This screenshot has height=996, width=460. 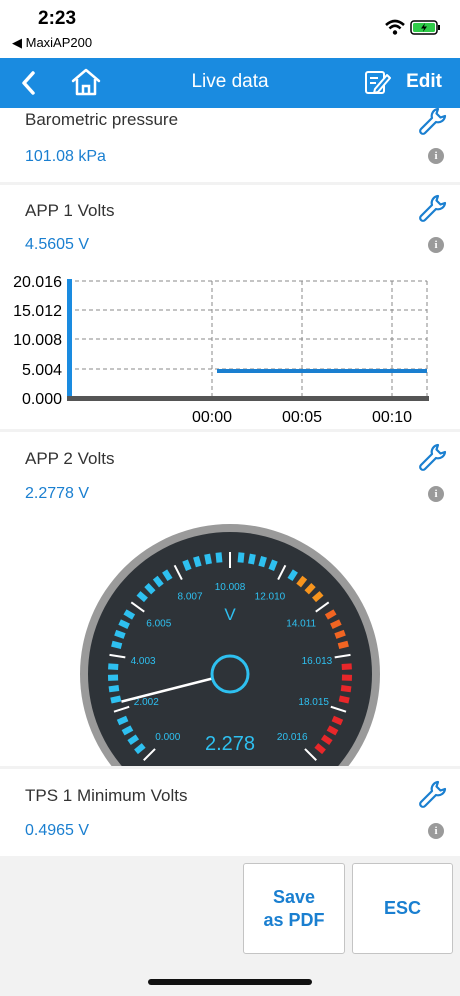 I want to click on edit-icon, so click(x=378, y=82).